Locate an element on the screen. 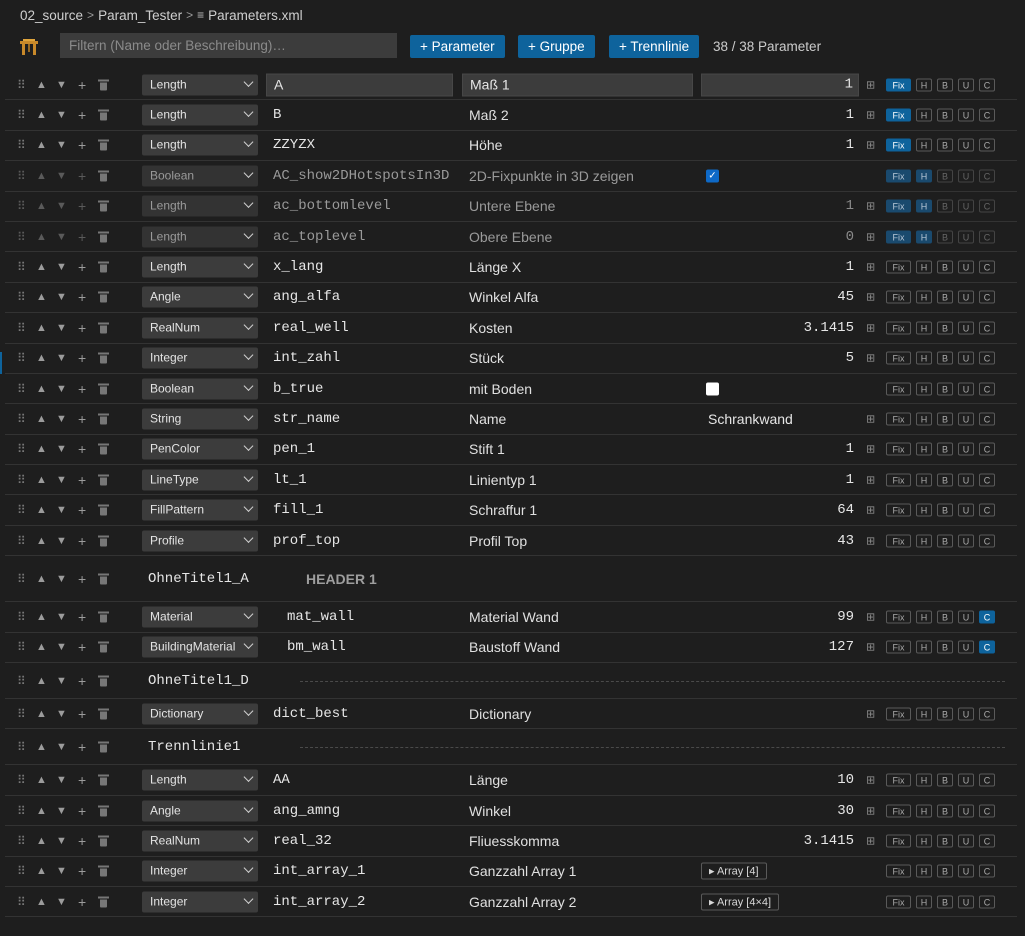 This screenshot has width=1025, height=936. type-select: Integer is located at coordinates (200, 871).